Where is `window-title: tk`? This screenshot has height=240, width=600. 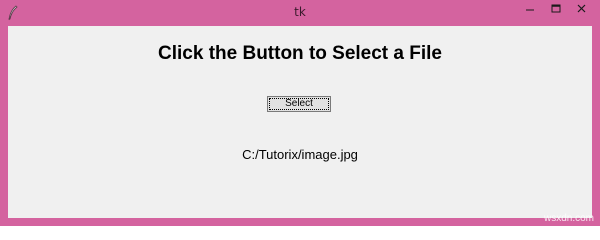
window-title: tk is located at coordinates (300, 12).